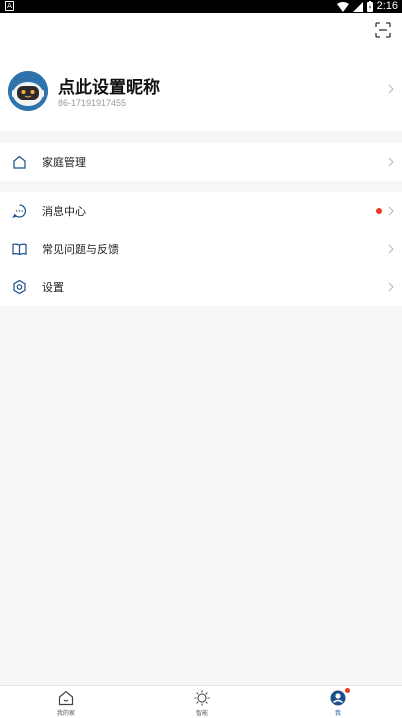  I want to click on tab-label: 智能, so click(201, 713).